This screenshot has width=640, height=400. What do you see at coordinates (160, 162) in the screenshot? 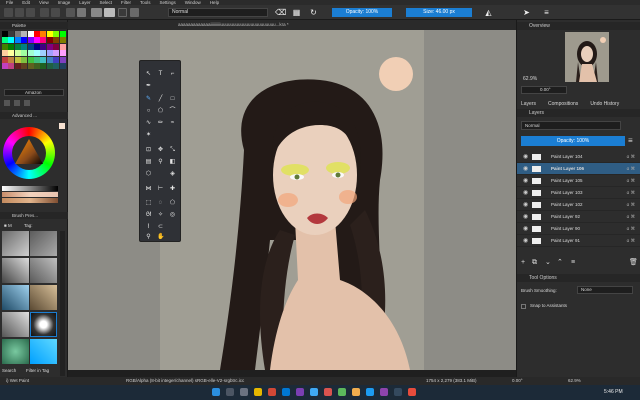
I see `color-picker-icon: ⚲` at bounding box center [160, 162].